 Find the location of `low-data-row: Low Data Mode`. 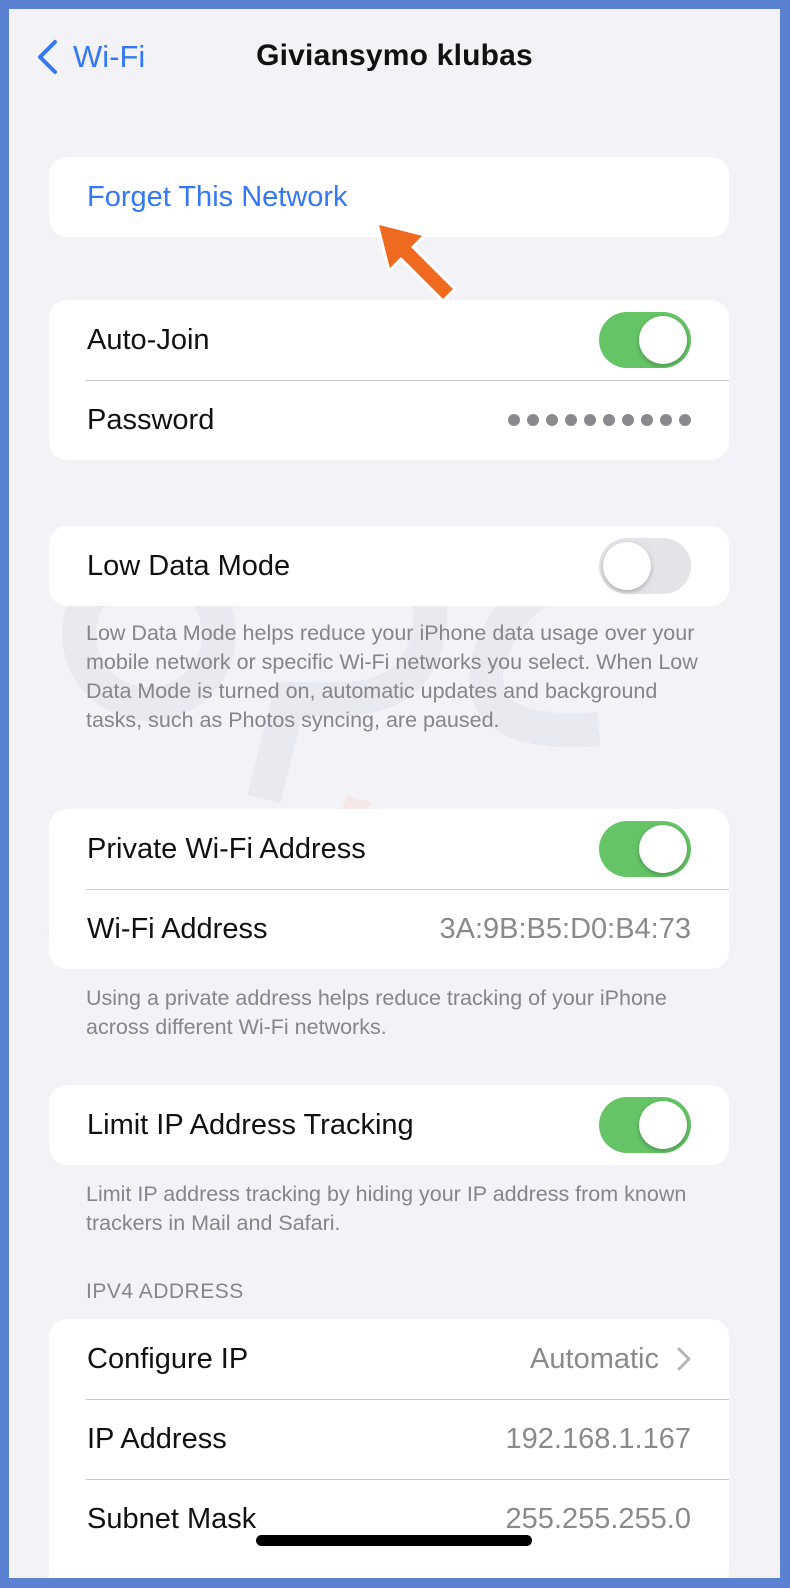

low-data-row: Low Data Mode is located at coordinates (389, 566).